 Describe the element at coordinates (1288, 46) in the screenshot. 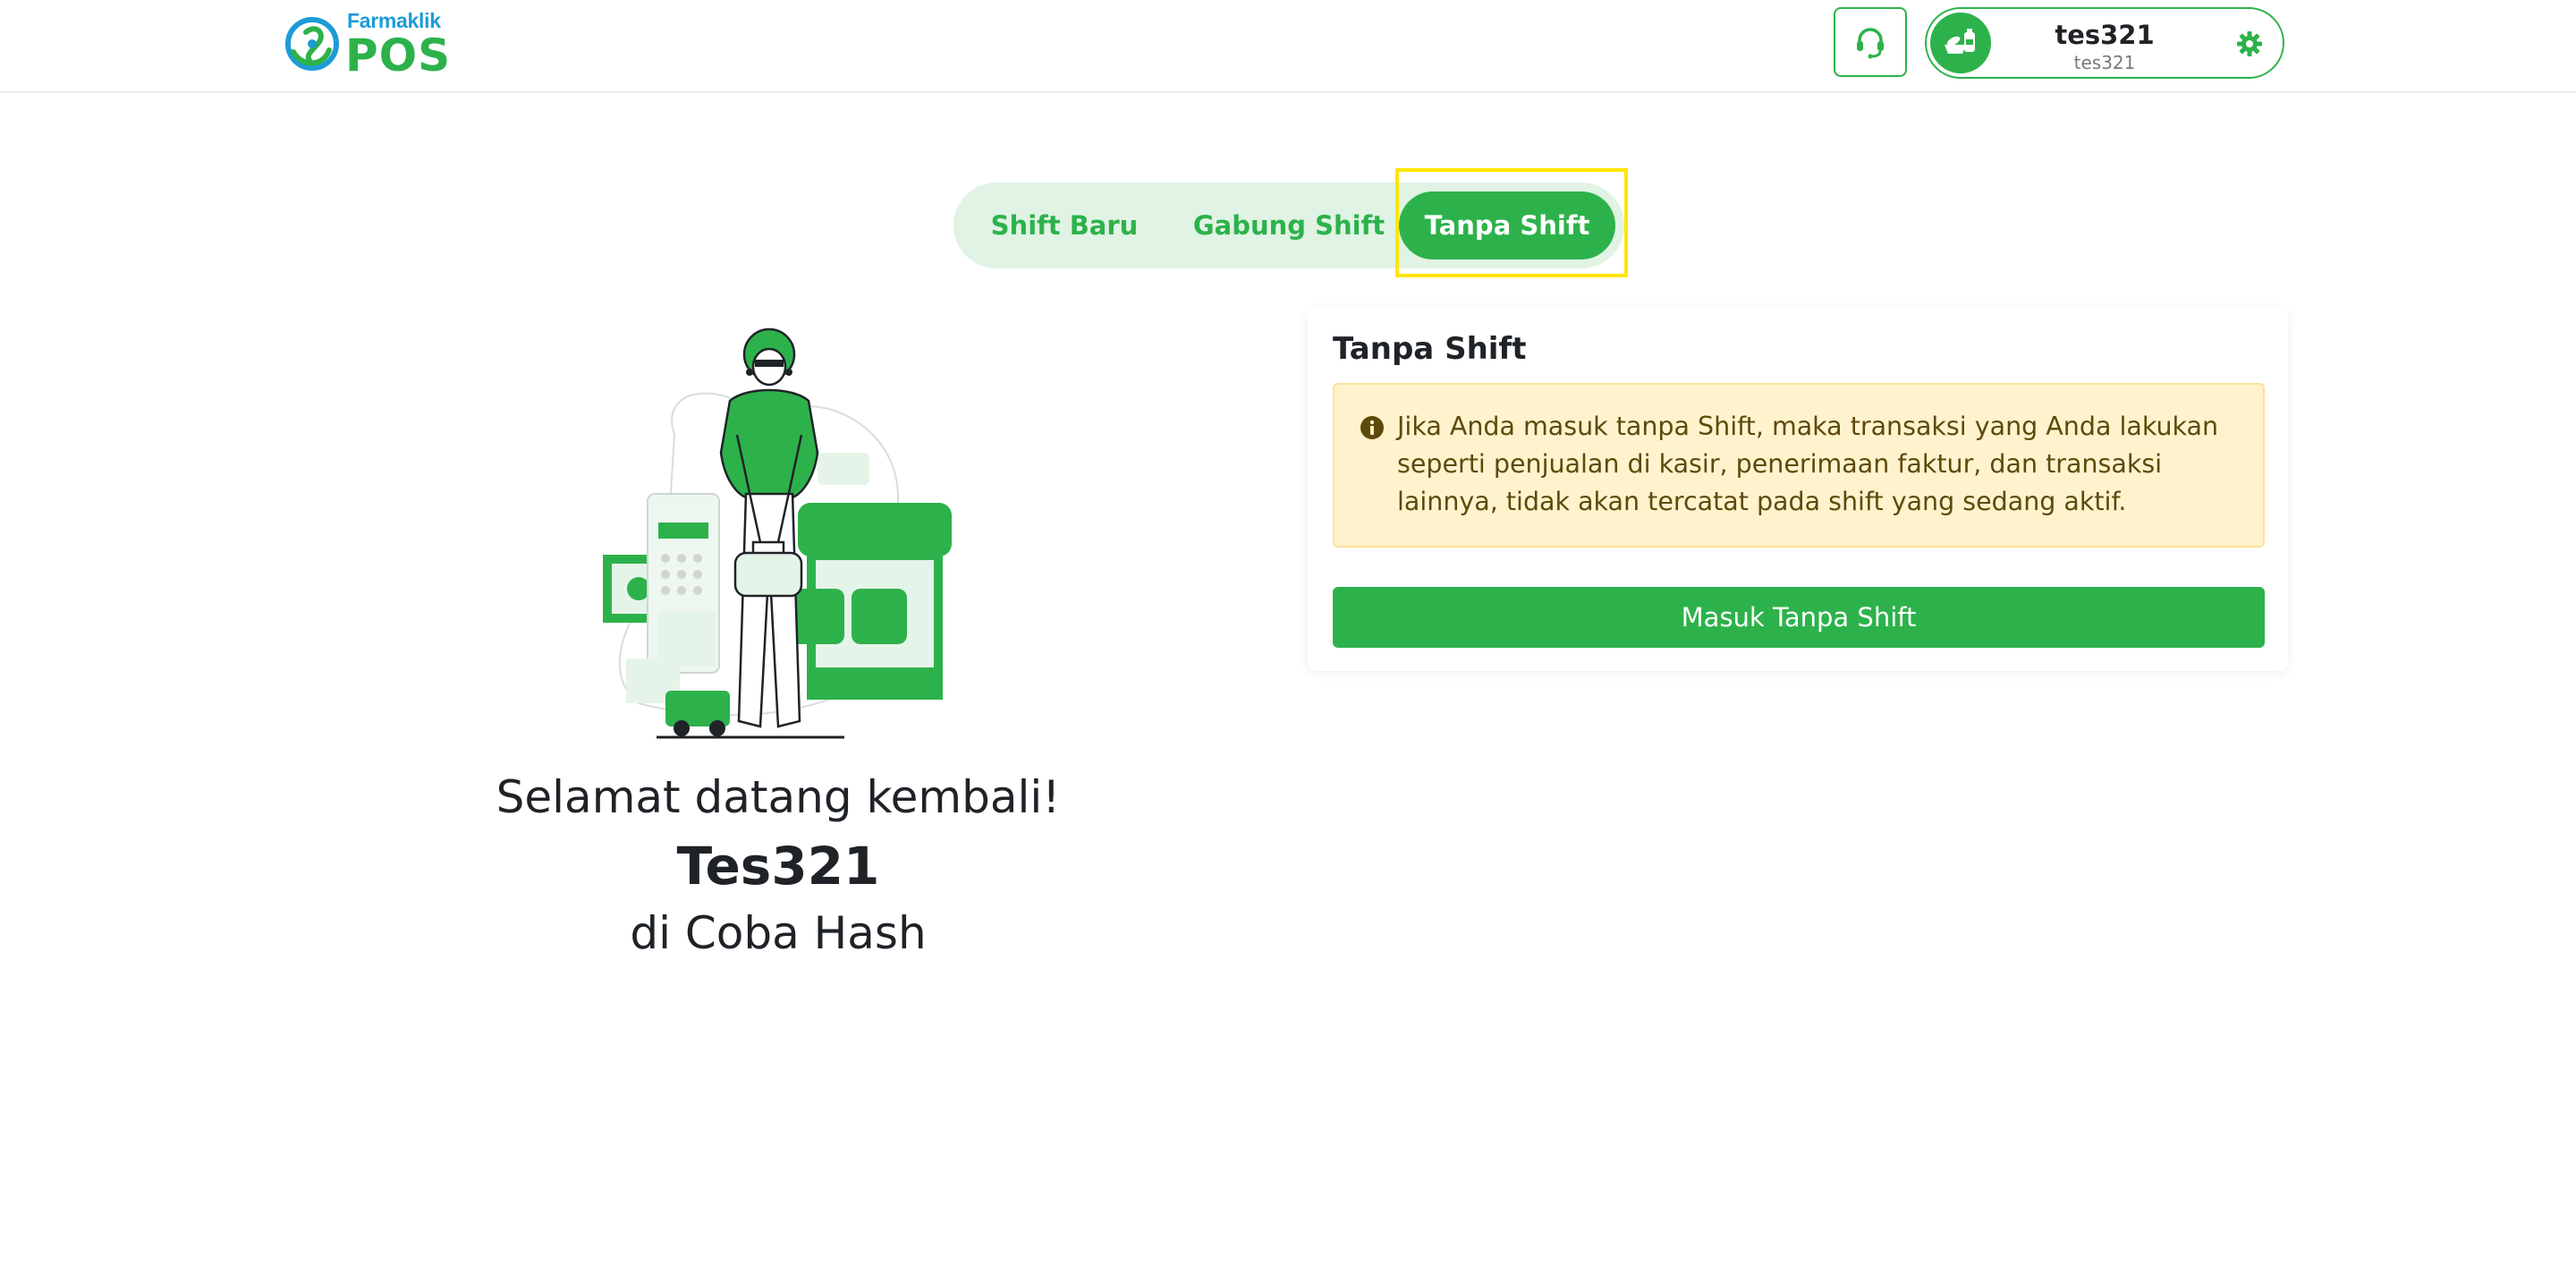

I see `top-bar: Farmaklik POS tes321 tes321` at that location.